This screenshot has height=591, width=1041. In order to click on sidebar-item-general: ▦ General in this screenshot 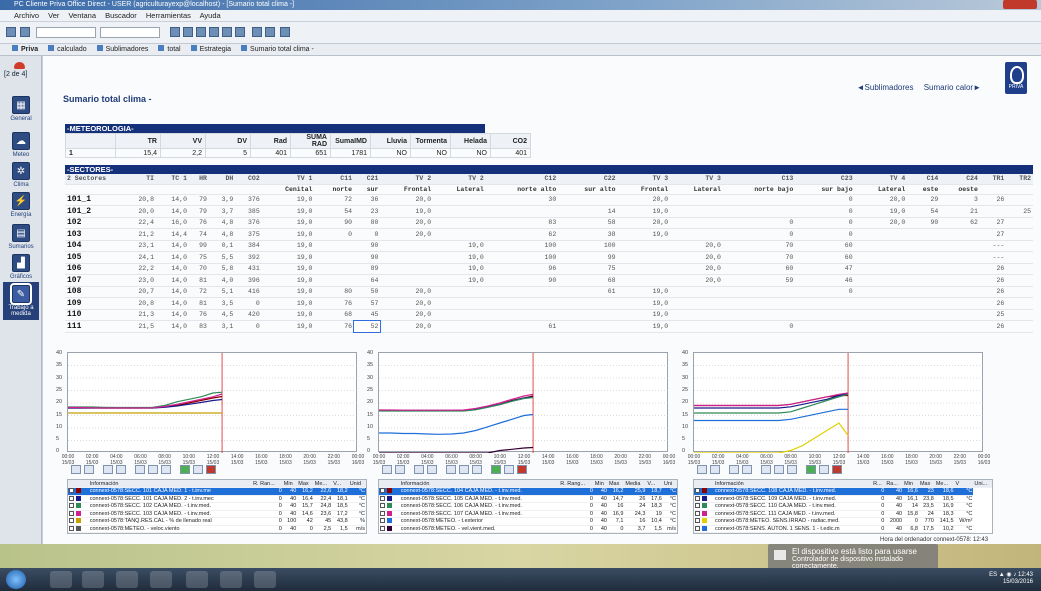, I will do `click(21, 109)`.